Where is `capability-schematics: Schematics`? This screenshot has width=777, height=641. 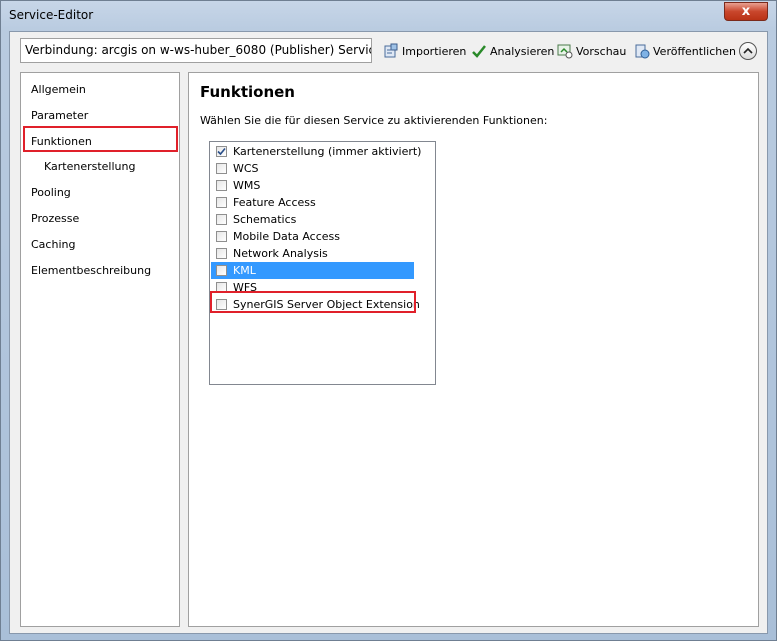
capability-schematics: Schematics is located at coordinates (322, 219).